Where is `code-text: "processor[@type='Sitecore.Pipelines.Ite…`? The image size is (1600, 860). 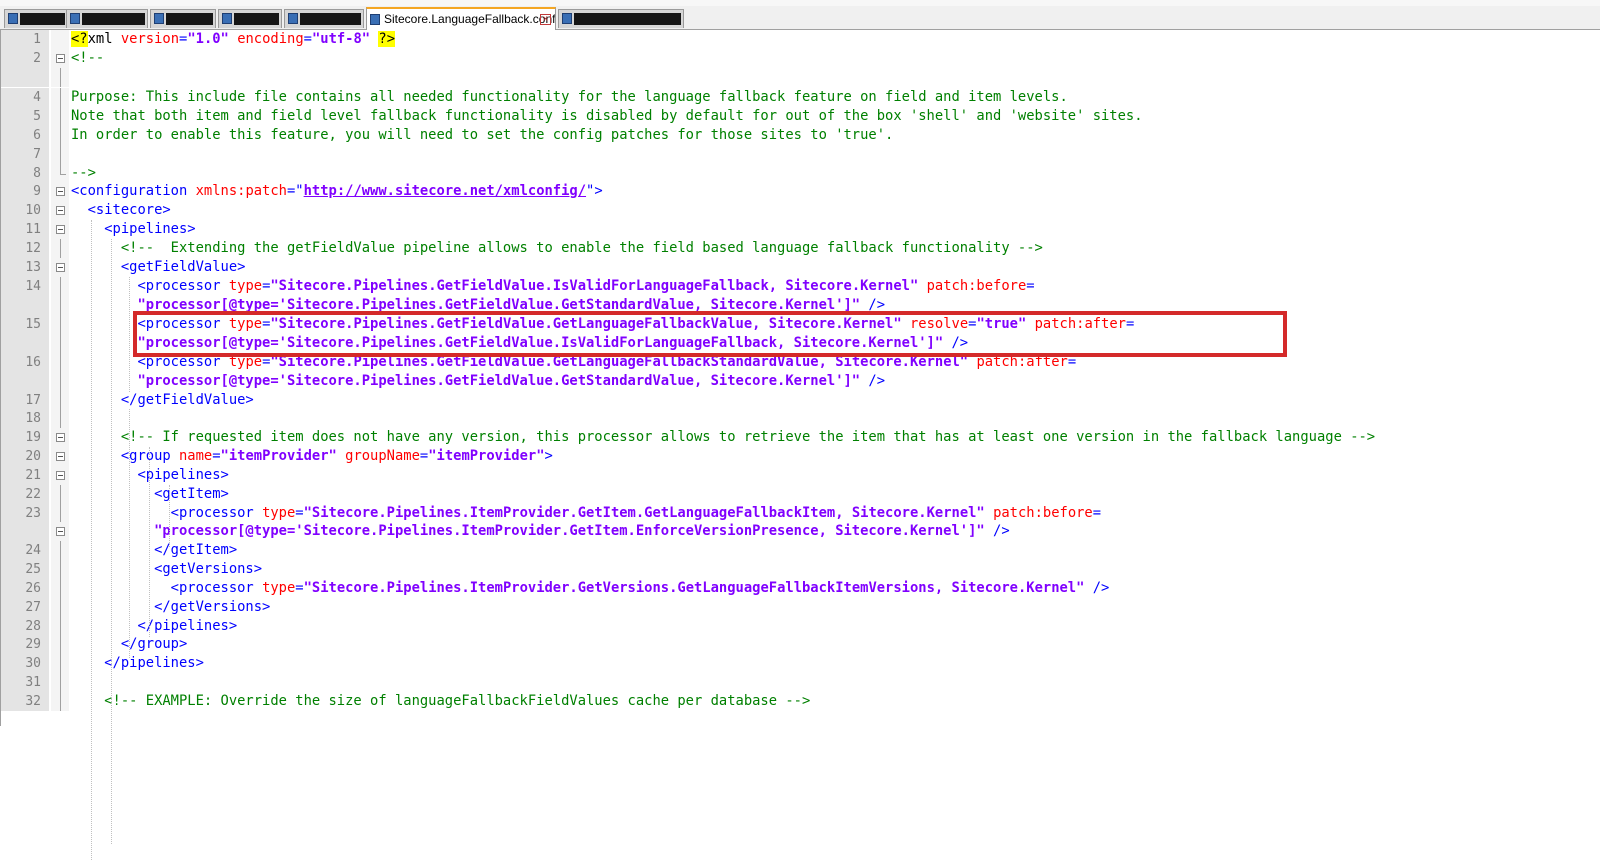
code-text: "processor[@type='Sitecore.Pipelines.Ite… is located at coordinates (540, 531).